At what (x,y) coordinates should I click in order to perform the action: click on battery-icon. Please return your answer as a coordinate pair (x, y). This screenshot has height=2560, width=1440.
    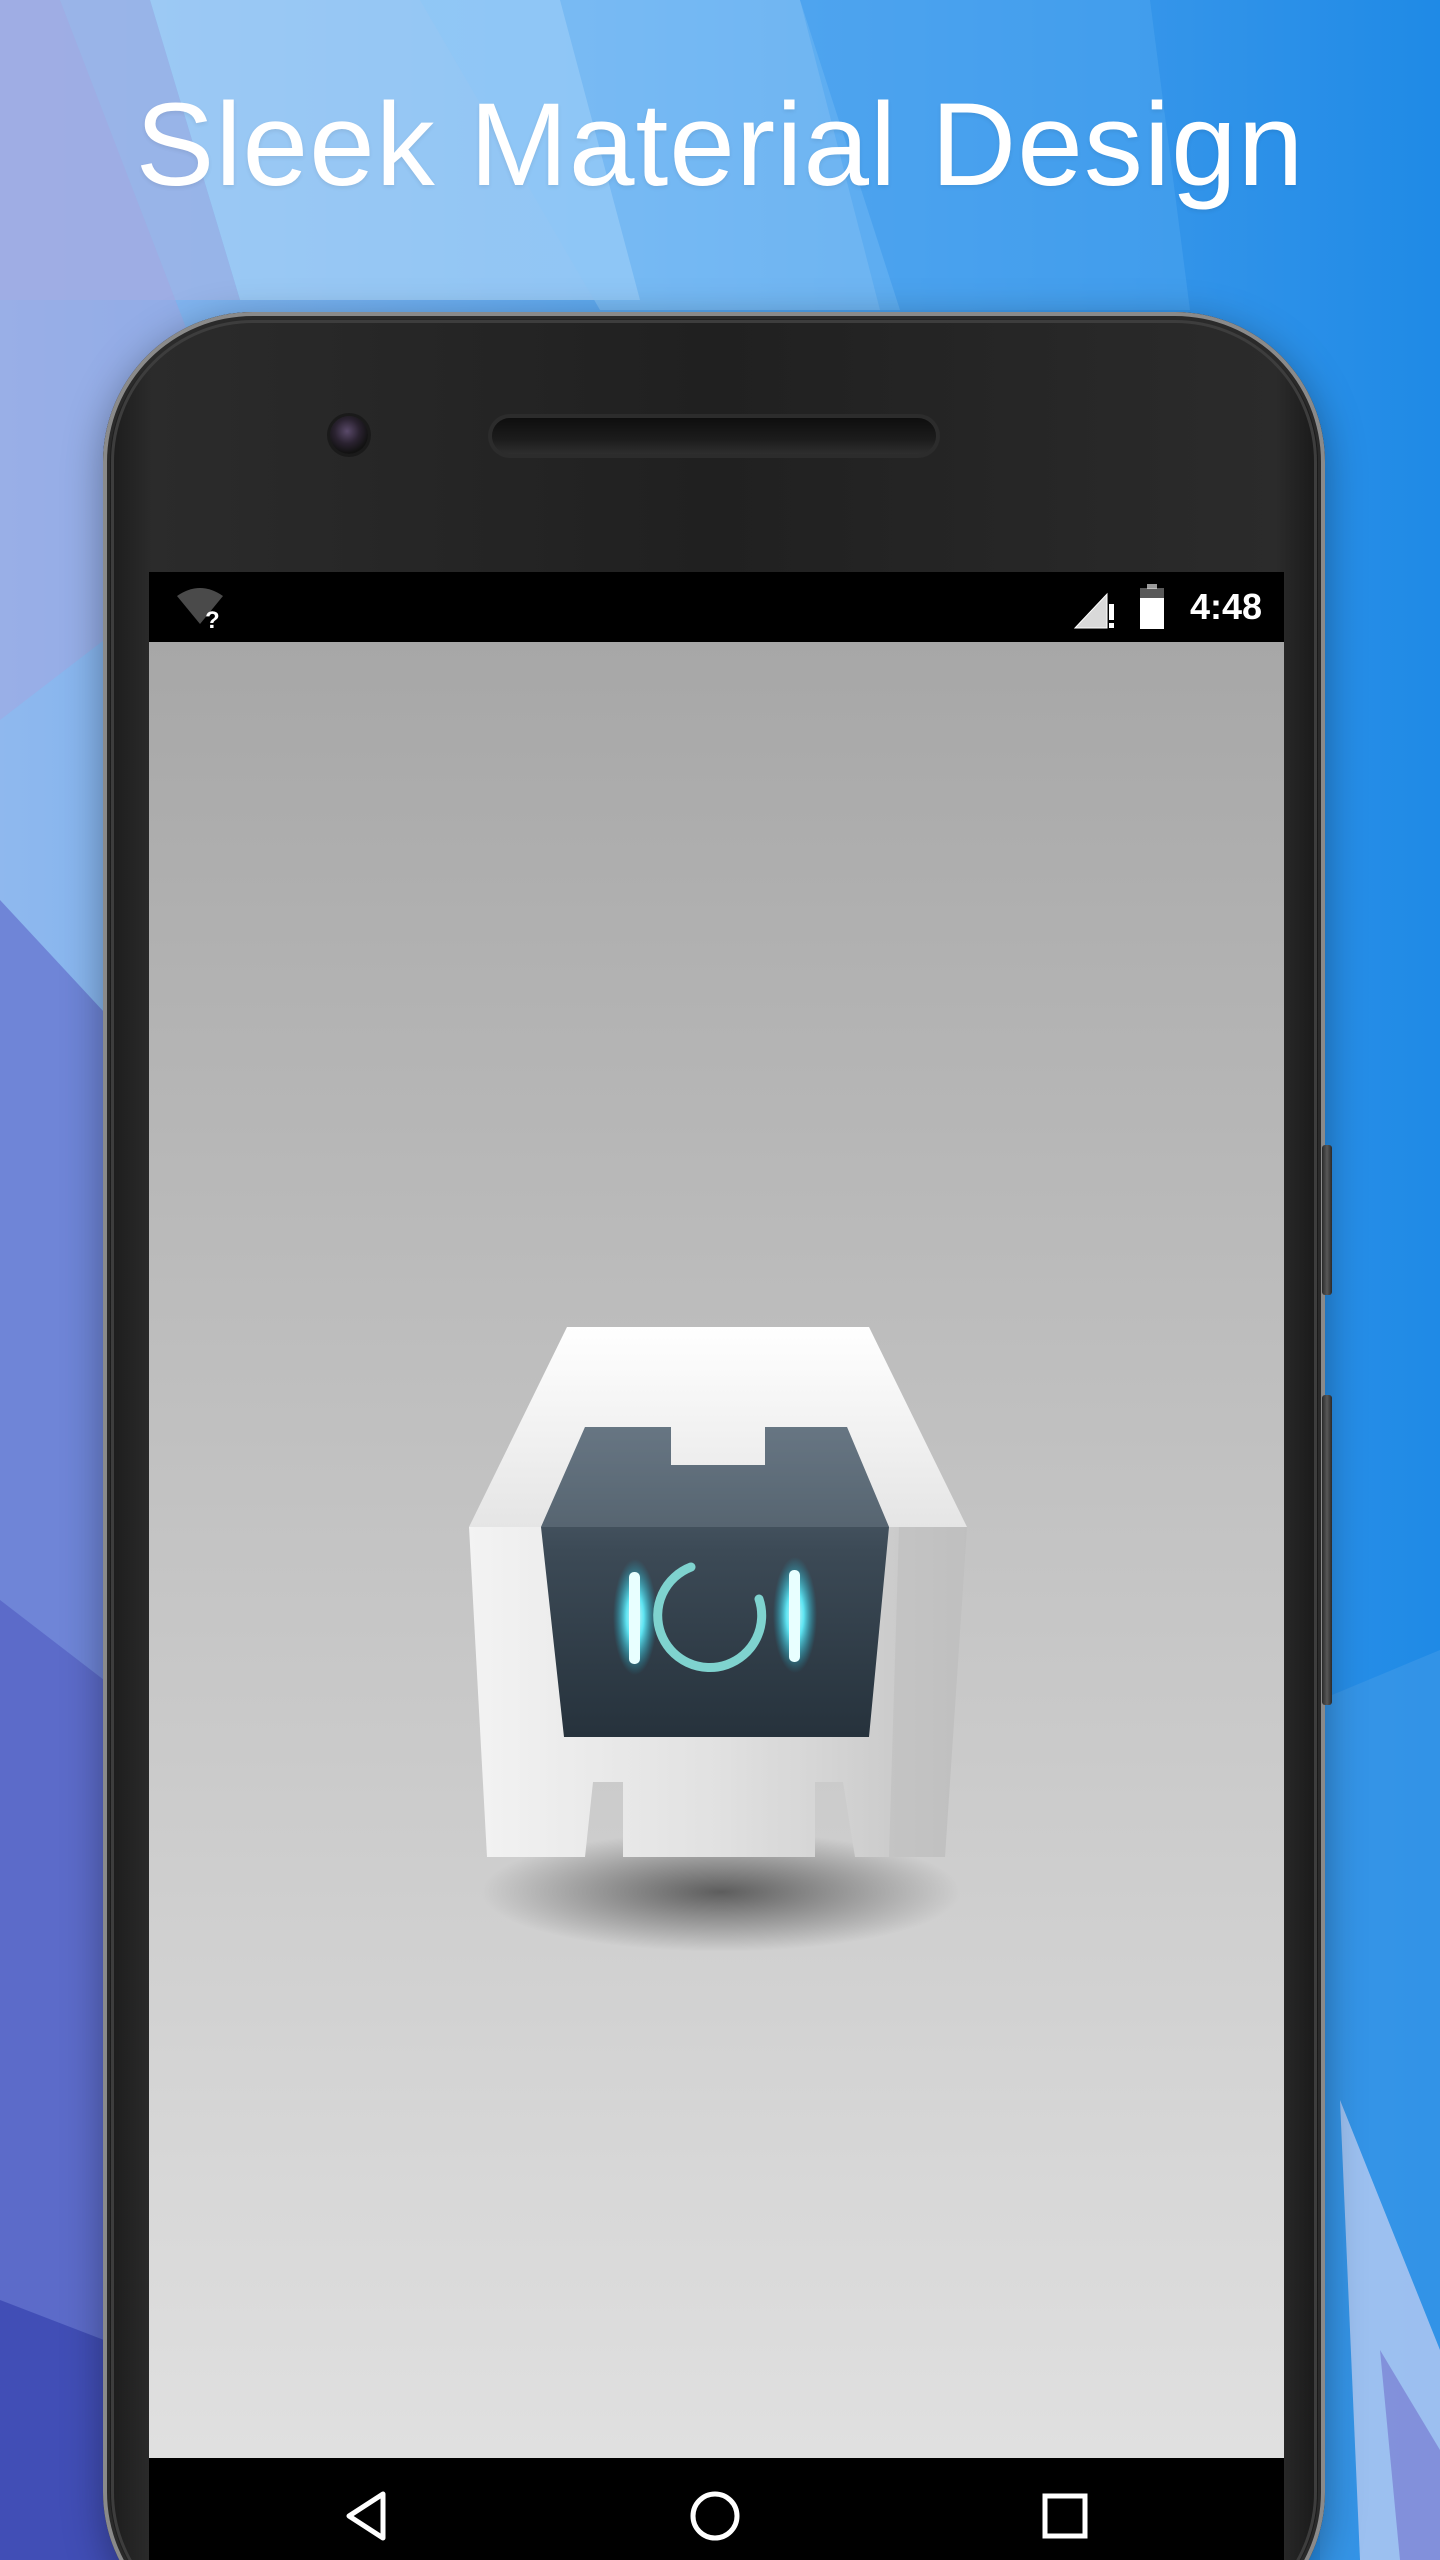
    Looking at the image, I should click on (1152, 606).